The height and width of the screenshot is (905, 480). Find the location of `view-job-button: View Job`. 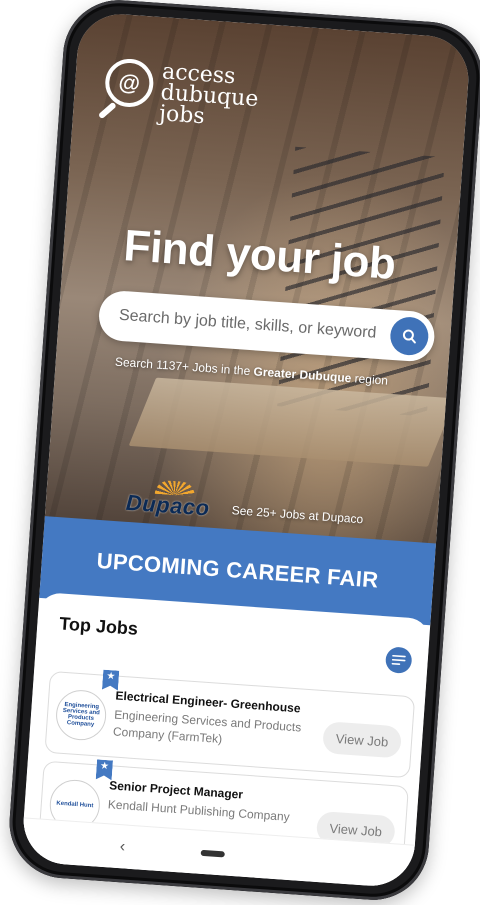

view-job-button: View Job is located at coordinates (362, 740).